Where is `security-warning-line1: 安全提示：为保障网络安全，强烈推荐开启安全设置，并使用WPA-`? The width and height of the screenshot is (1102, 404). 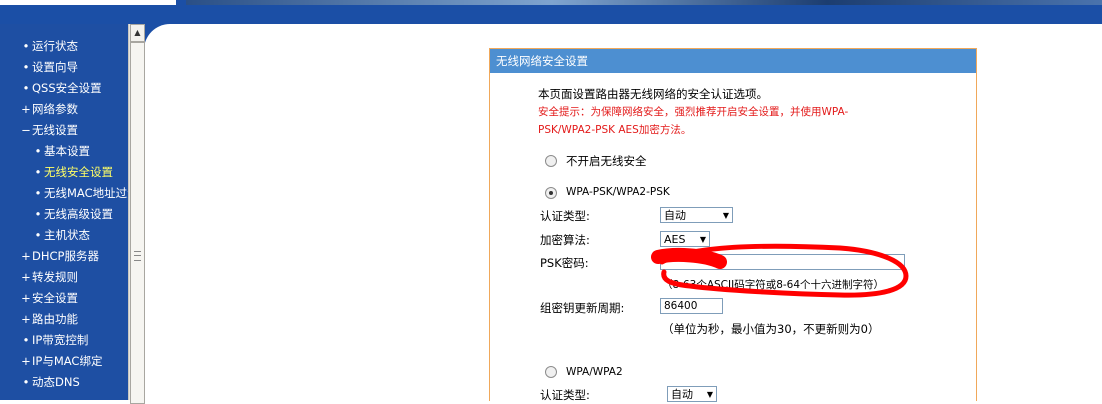 security-warning-line1: 安全提示：为保障网络安全，强烈推荐开启安全设置，并使用WPA- is located at coordinates (693, 112).